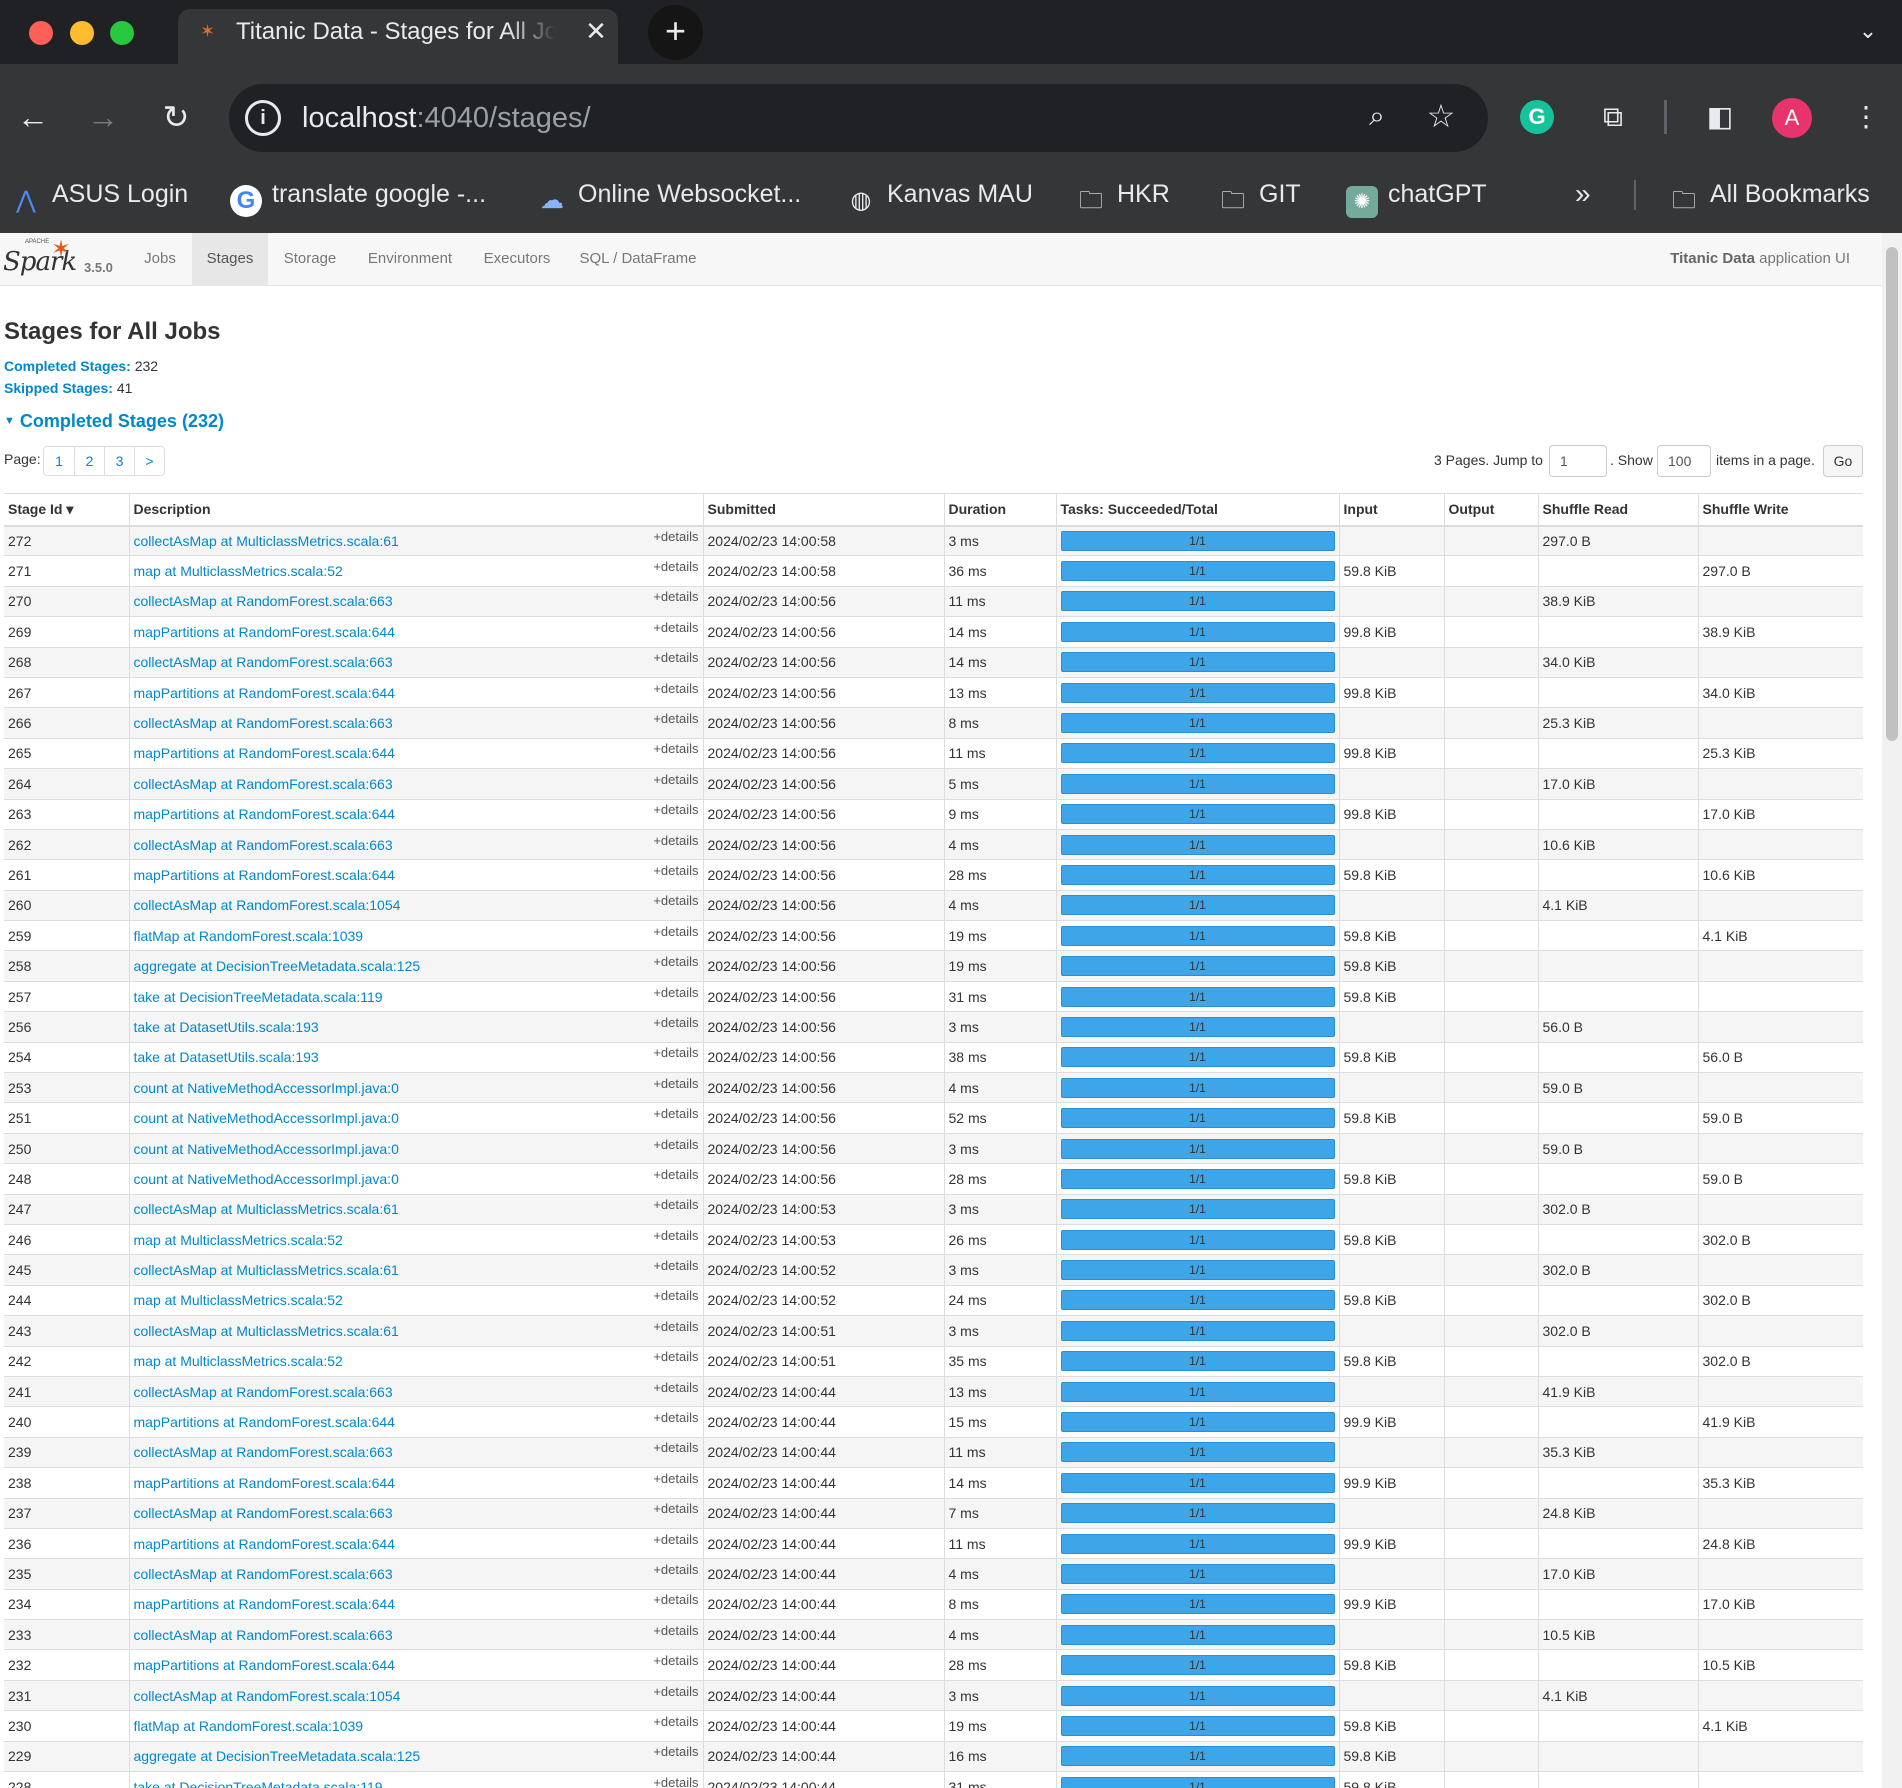 The height and width of the screenshot is (1788, 1902). I want to click on go-button: Go, so click(1843, 461).